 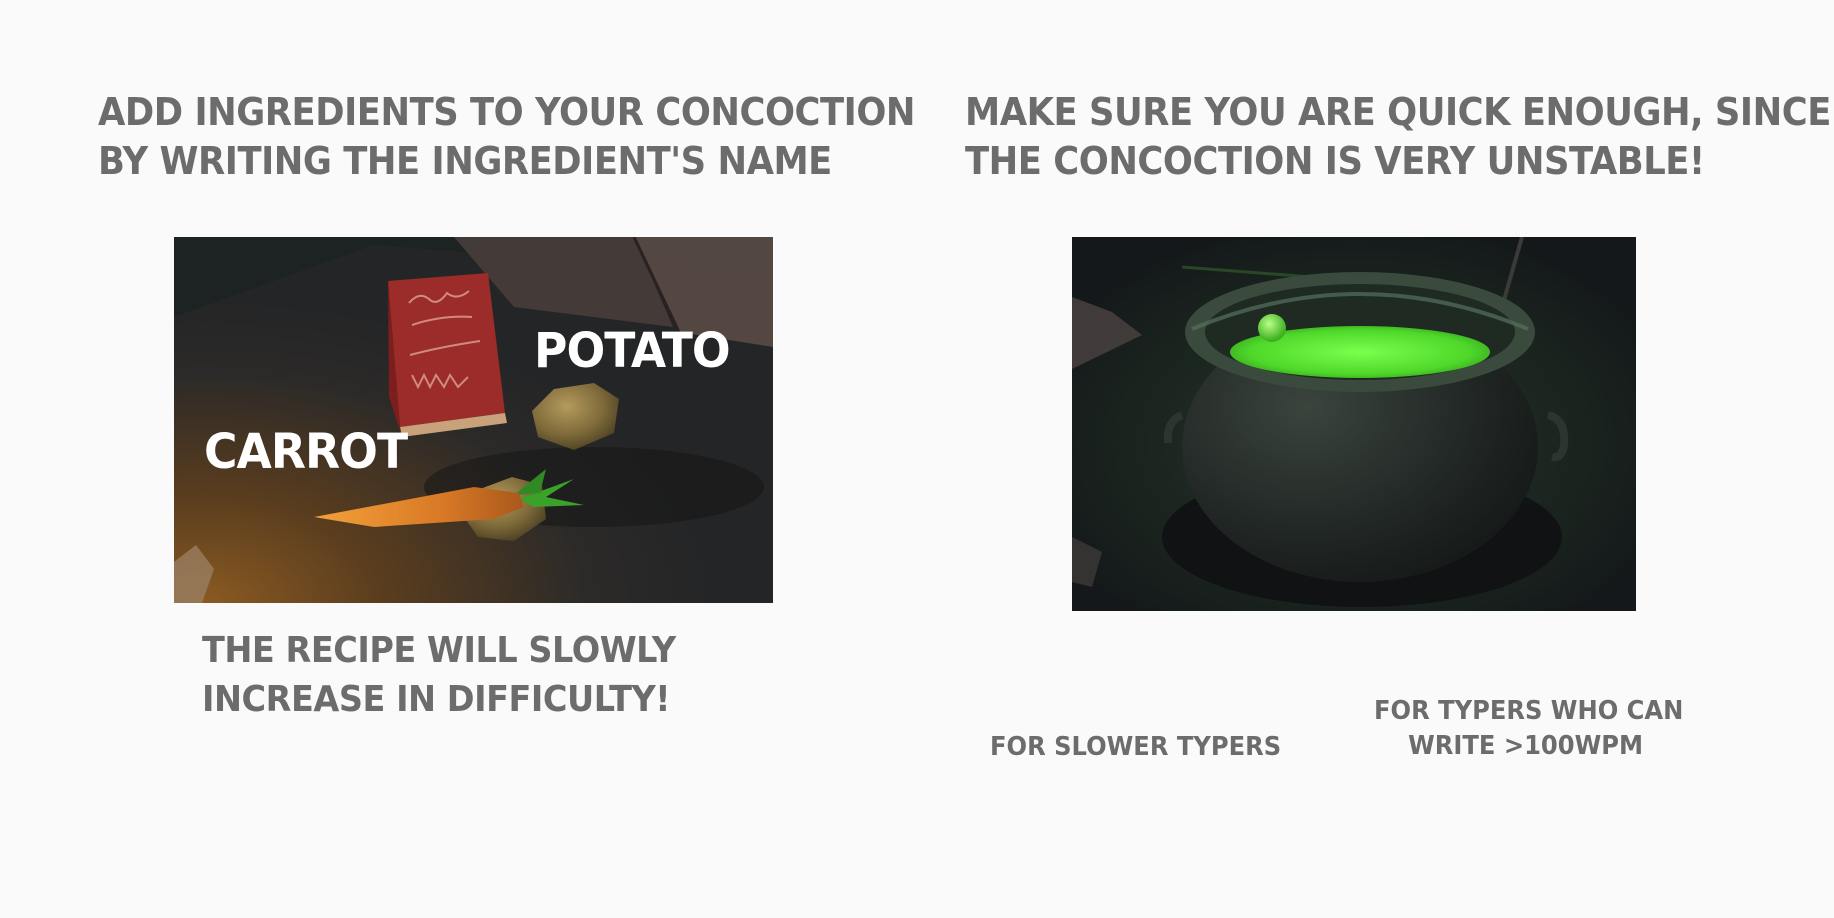 I want to click on carrot-word-label: CARROT, so click(x=306, y=452).